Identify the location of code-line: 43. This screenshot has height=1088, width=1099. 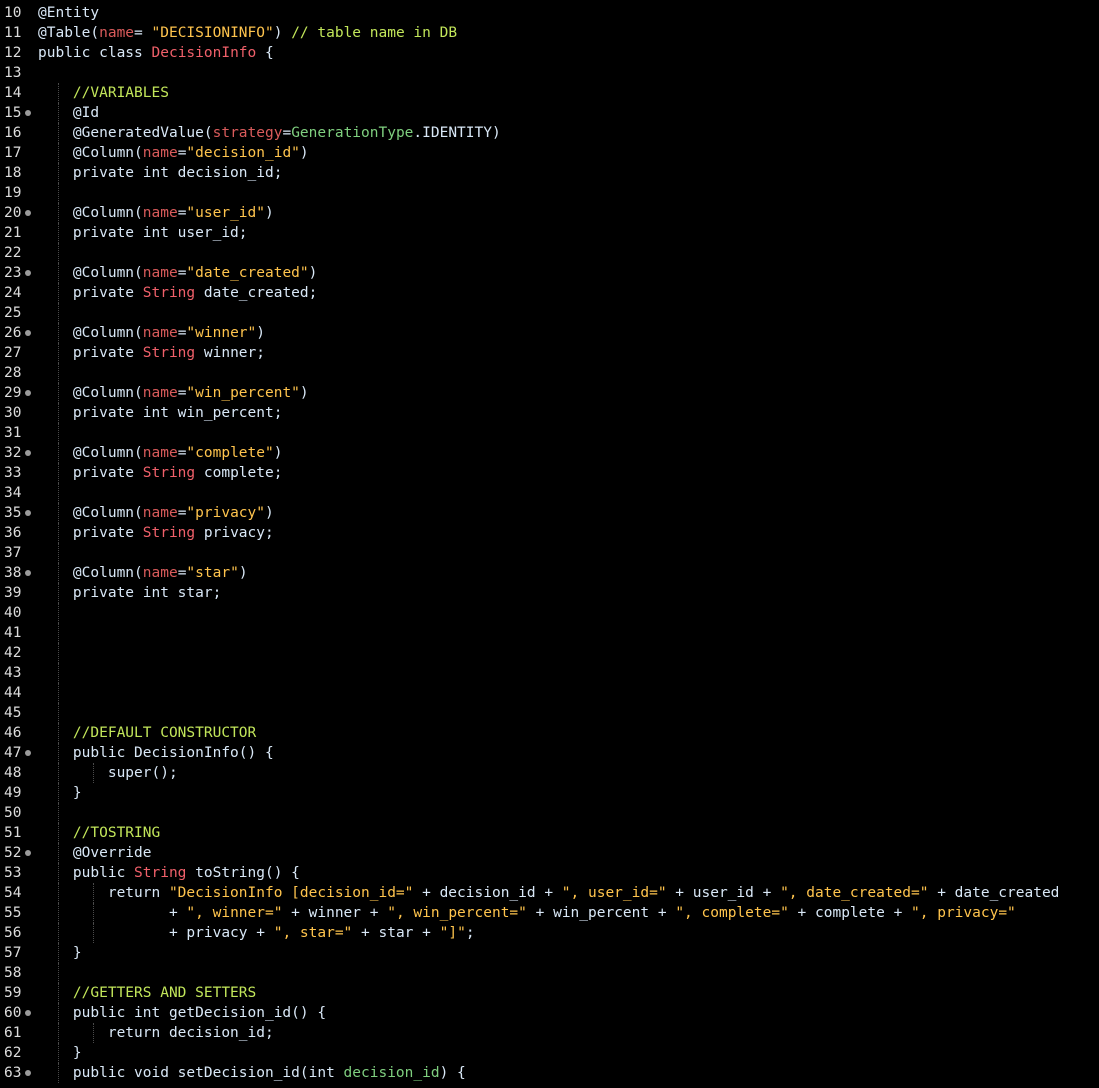
(549, 673).